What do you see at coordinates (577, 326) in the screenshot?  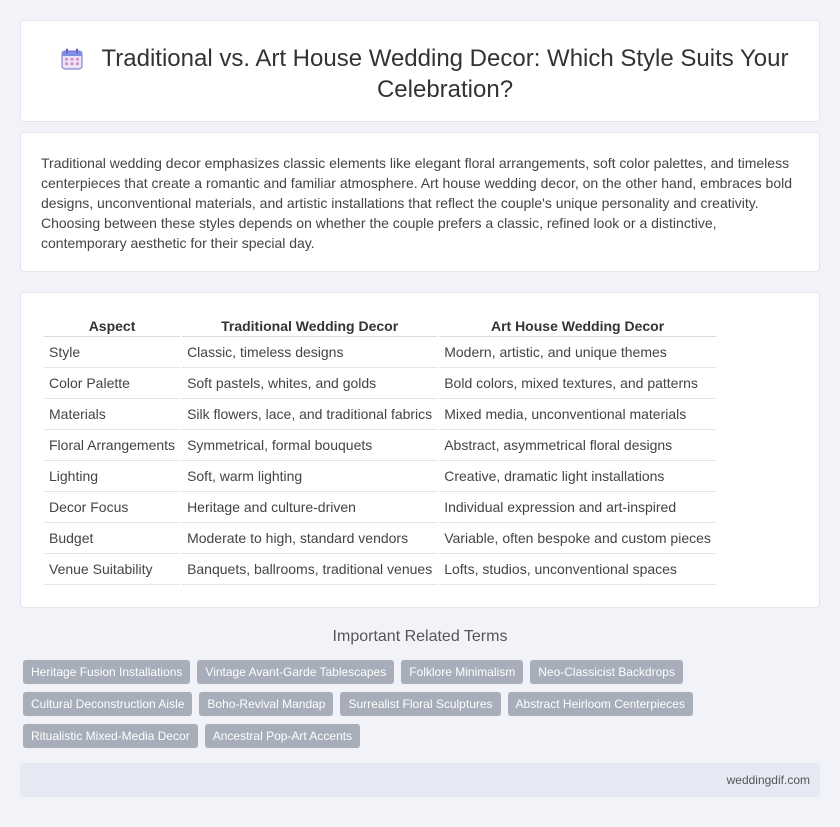 I see `header-art-house: Art House Wedding Decor` at bounding box center [577, 326].